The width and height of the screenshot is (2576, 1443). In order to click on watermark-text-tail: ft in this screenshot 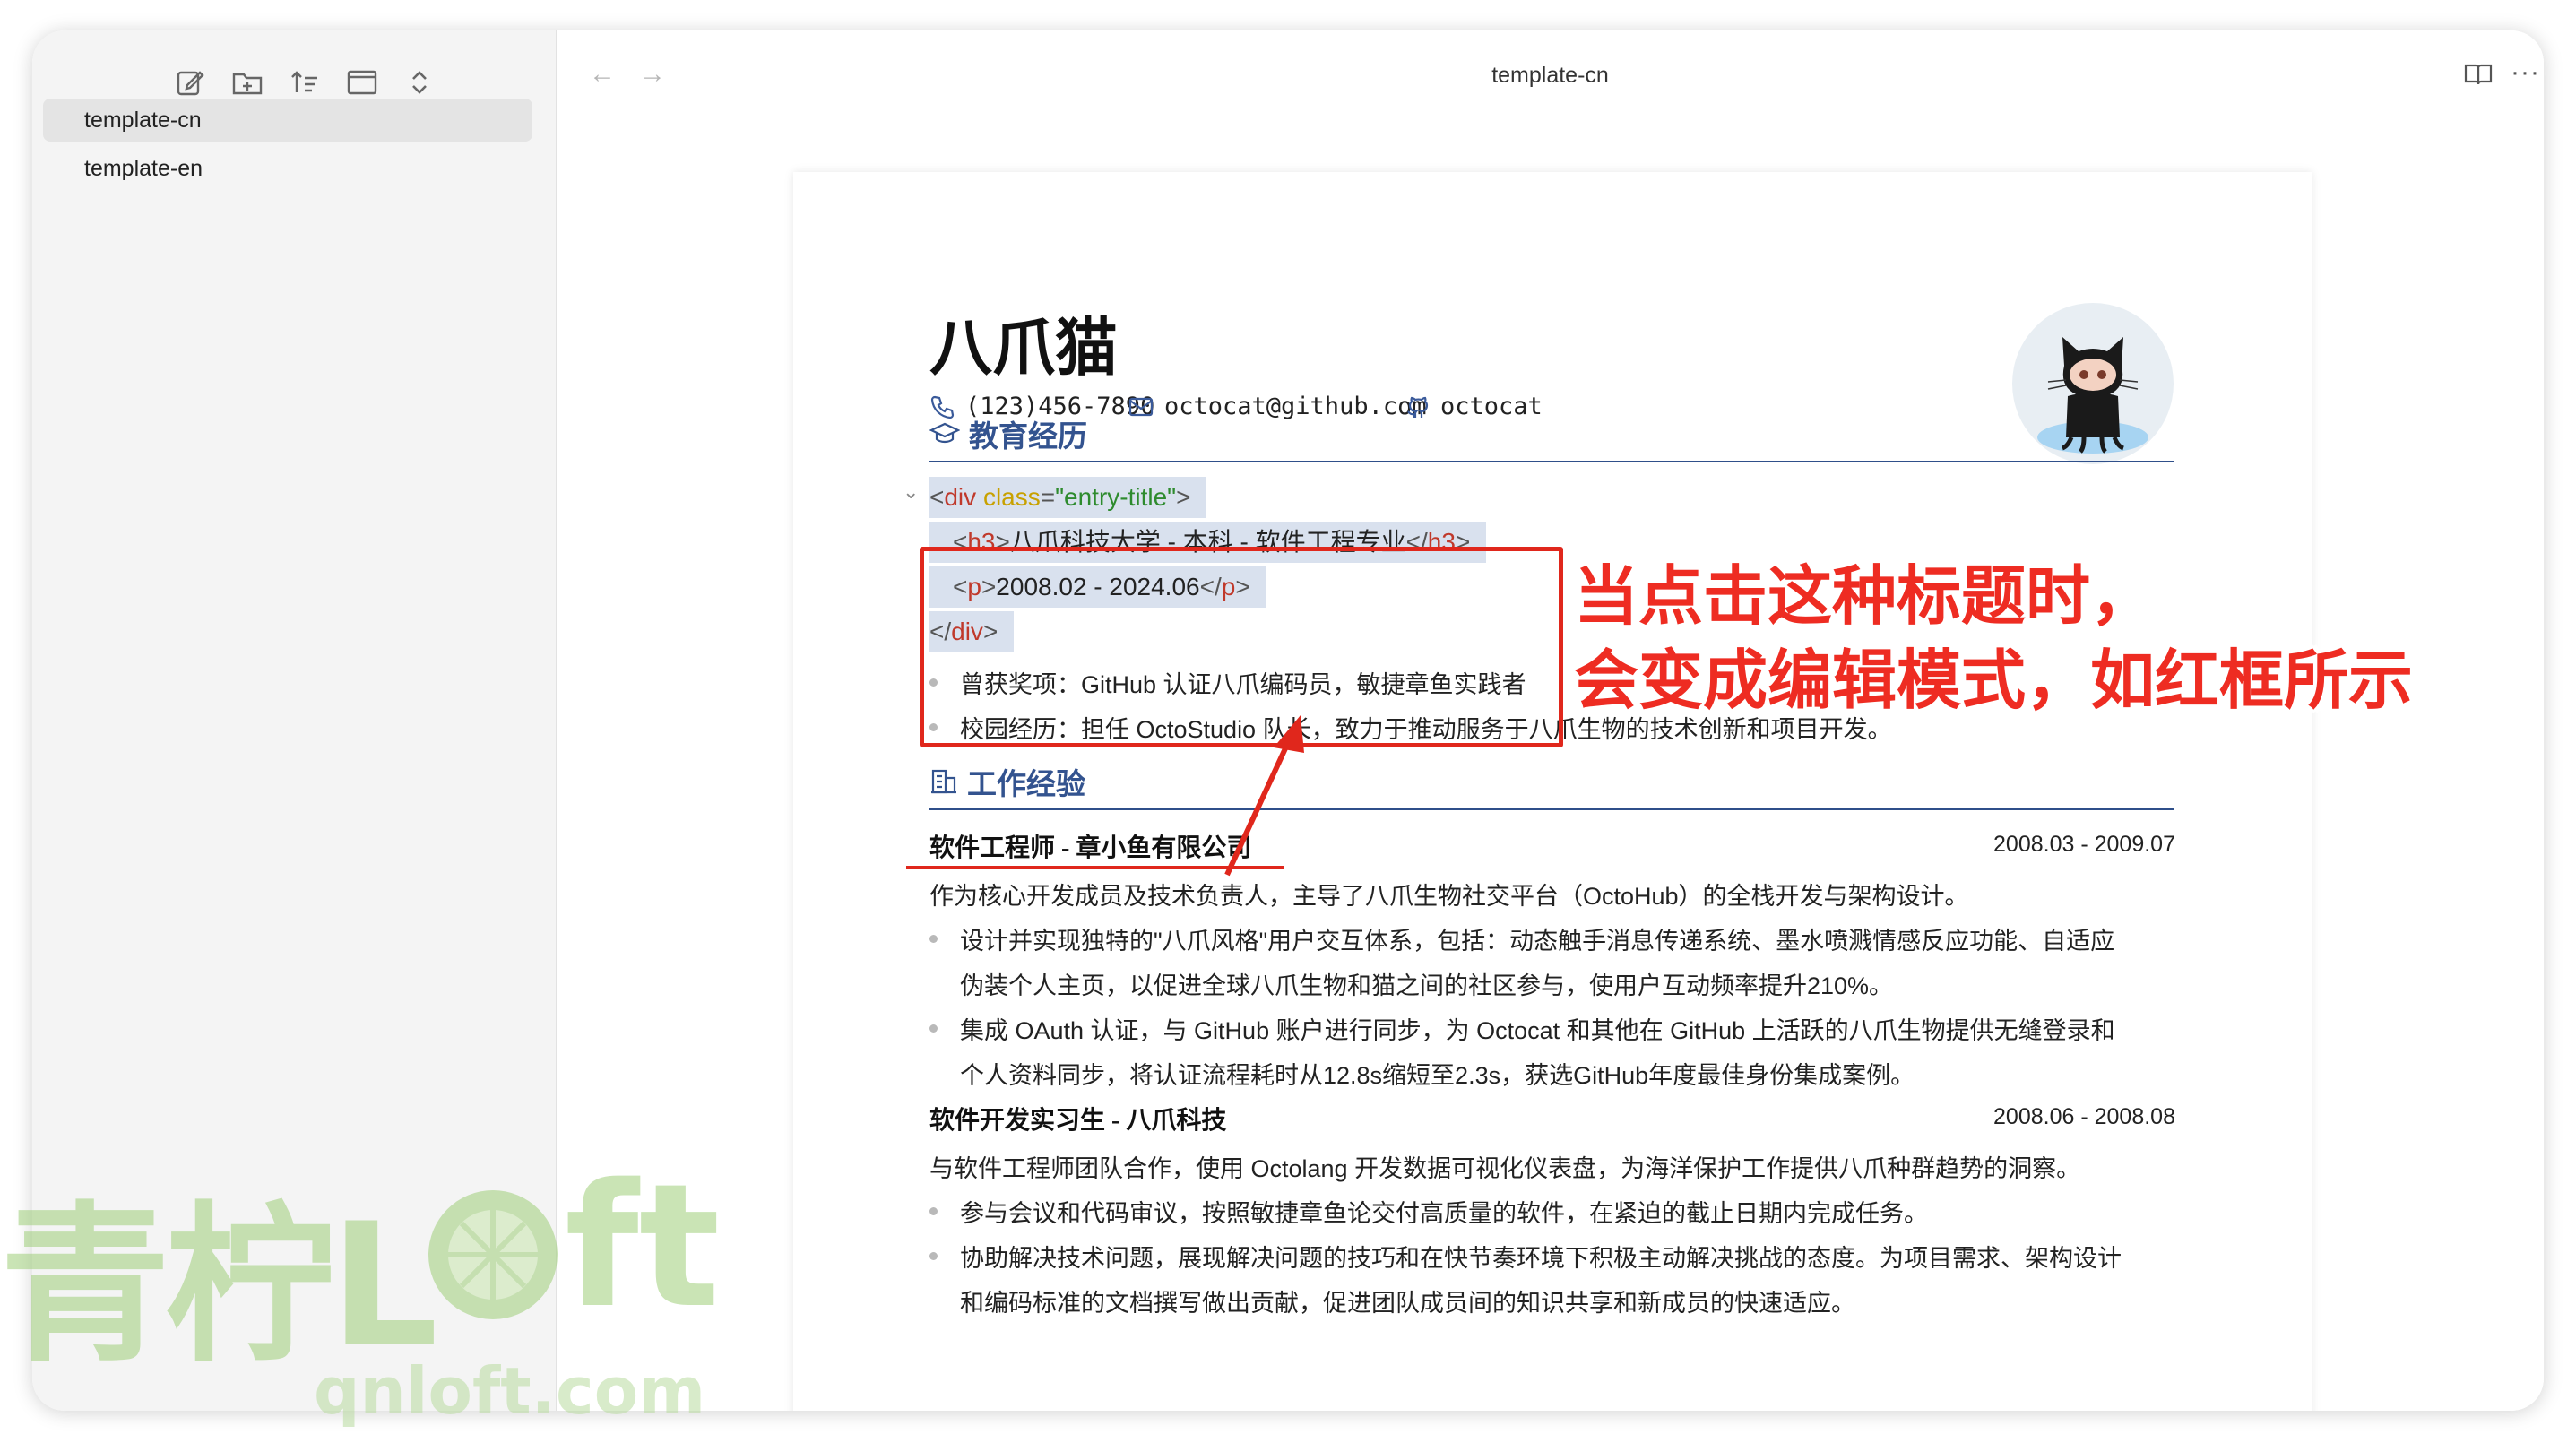, I will do `click(643, 1246)`.